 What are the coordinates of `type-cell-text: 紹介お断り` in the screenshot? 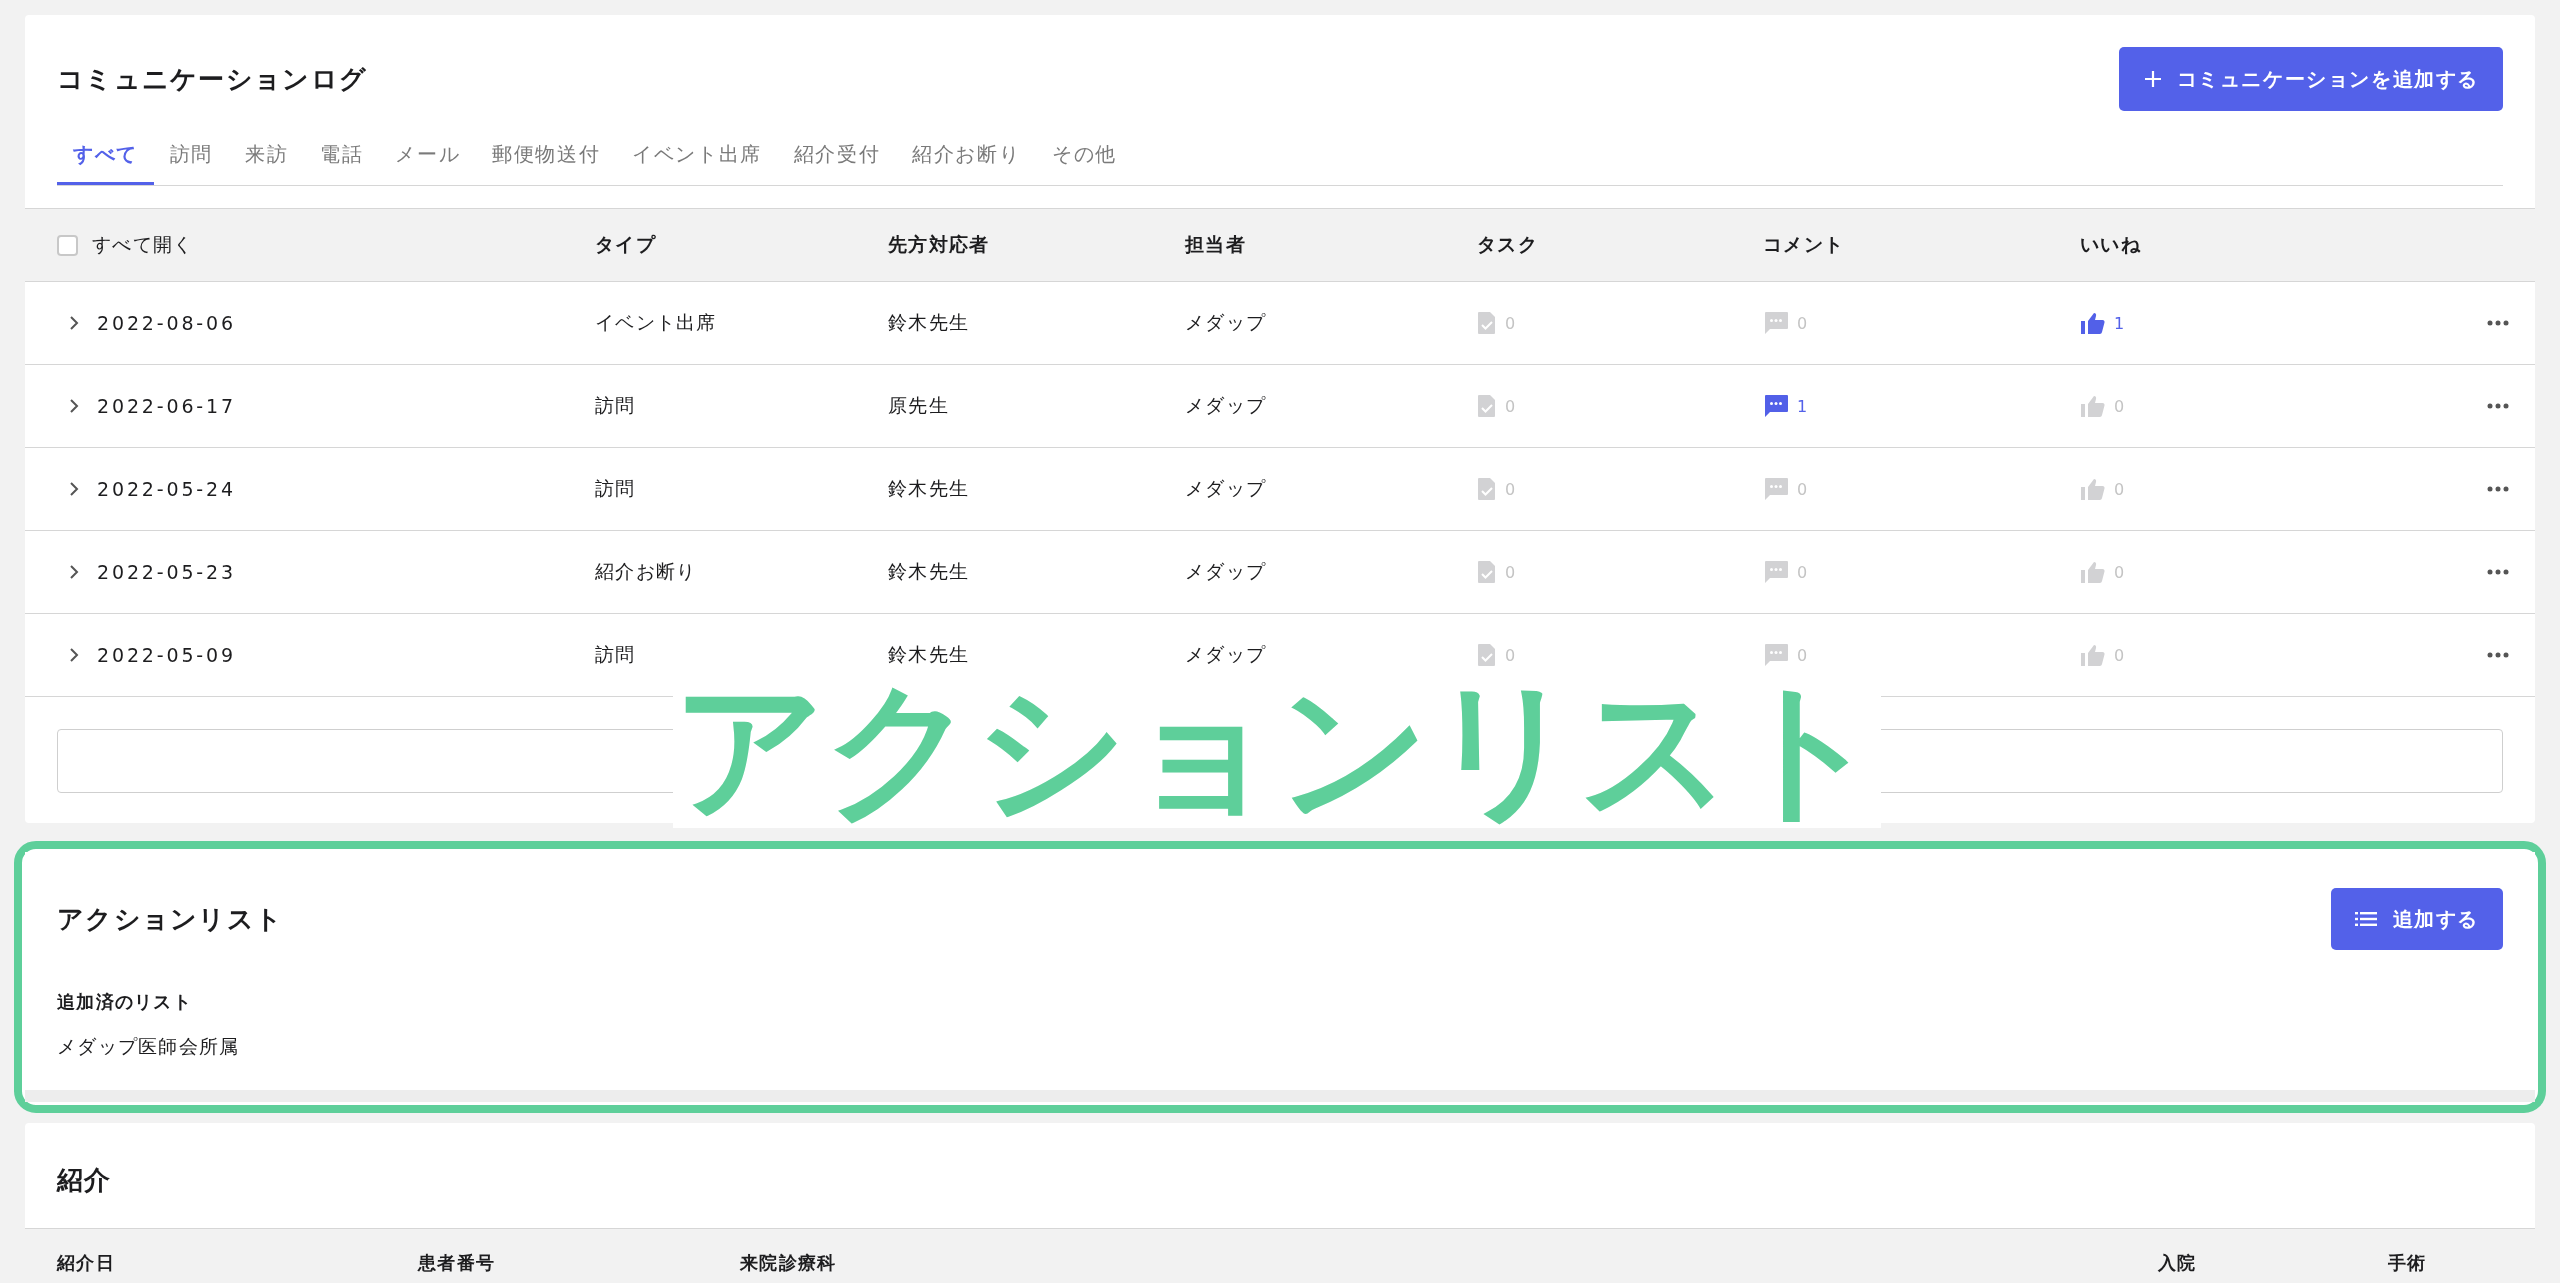 It's located at (646, 571).